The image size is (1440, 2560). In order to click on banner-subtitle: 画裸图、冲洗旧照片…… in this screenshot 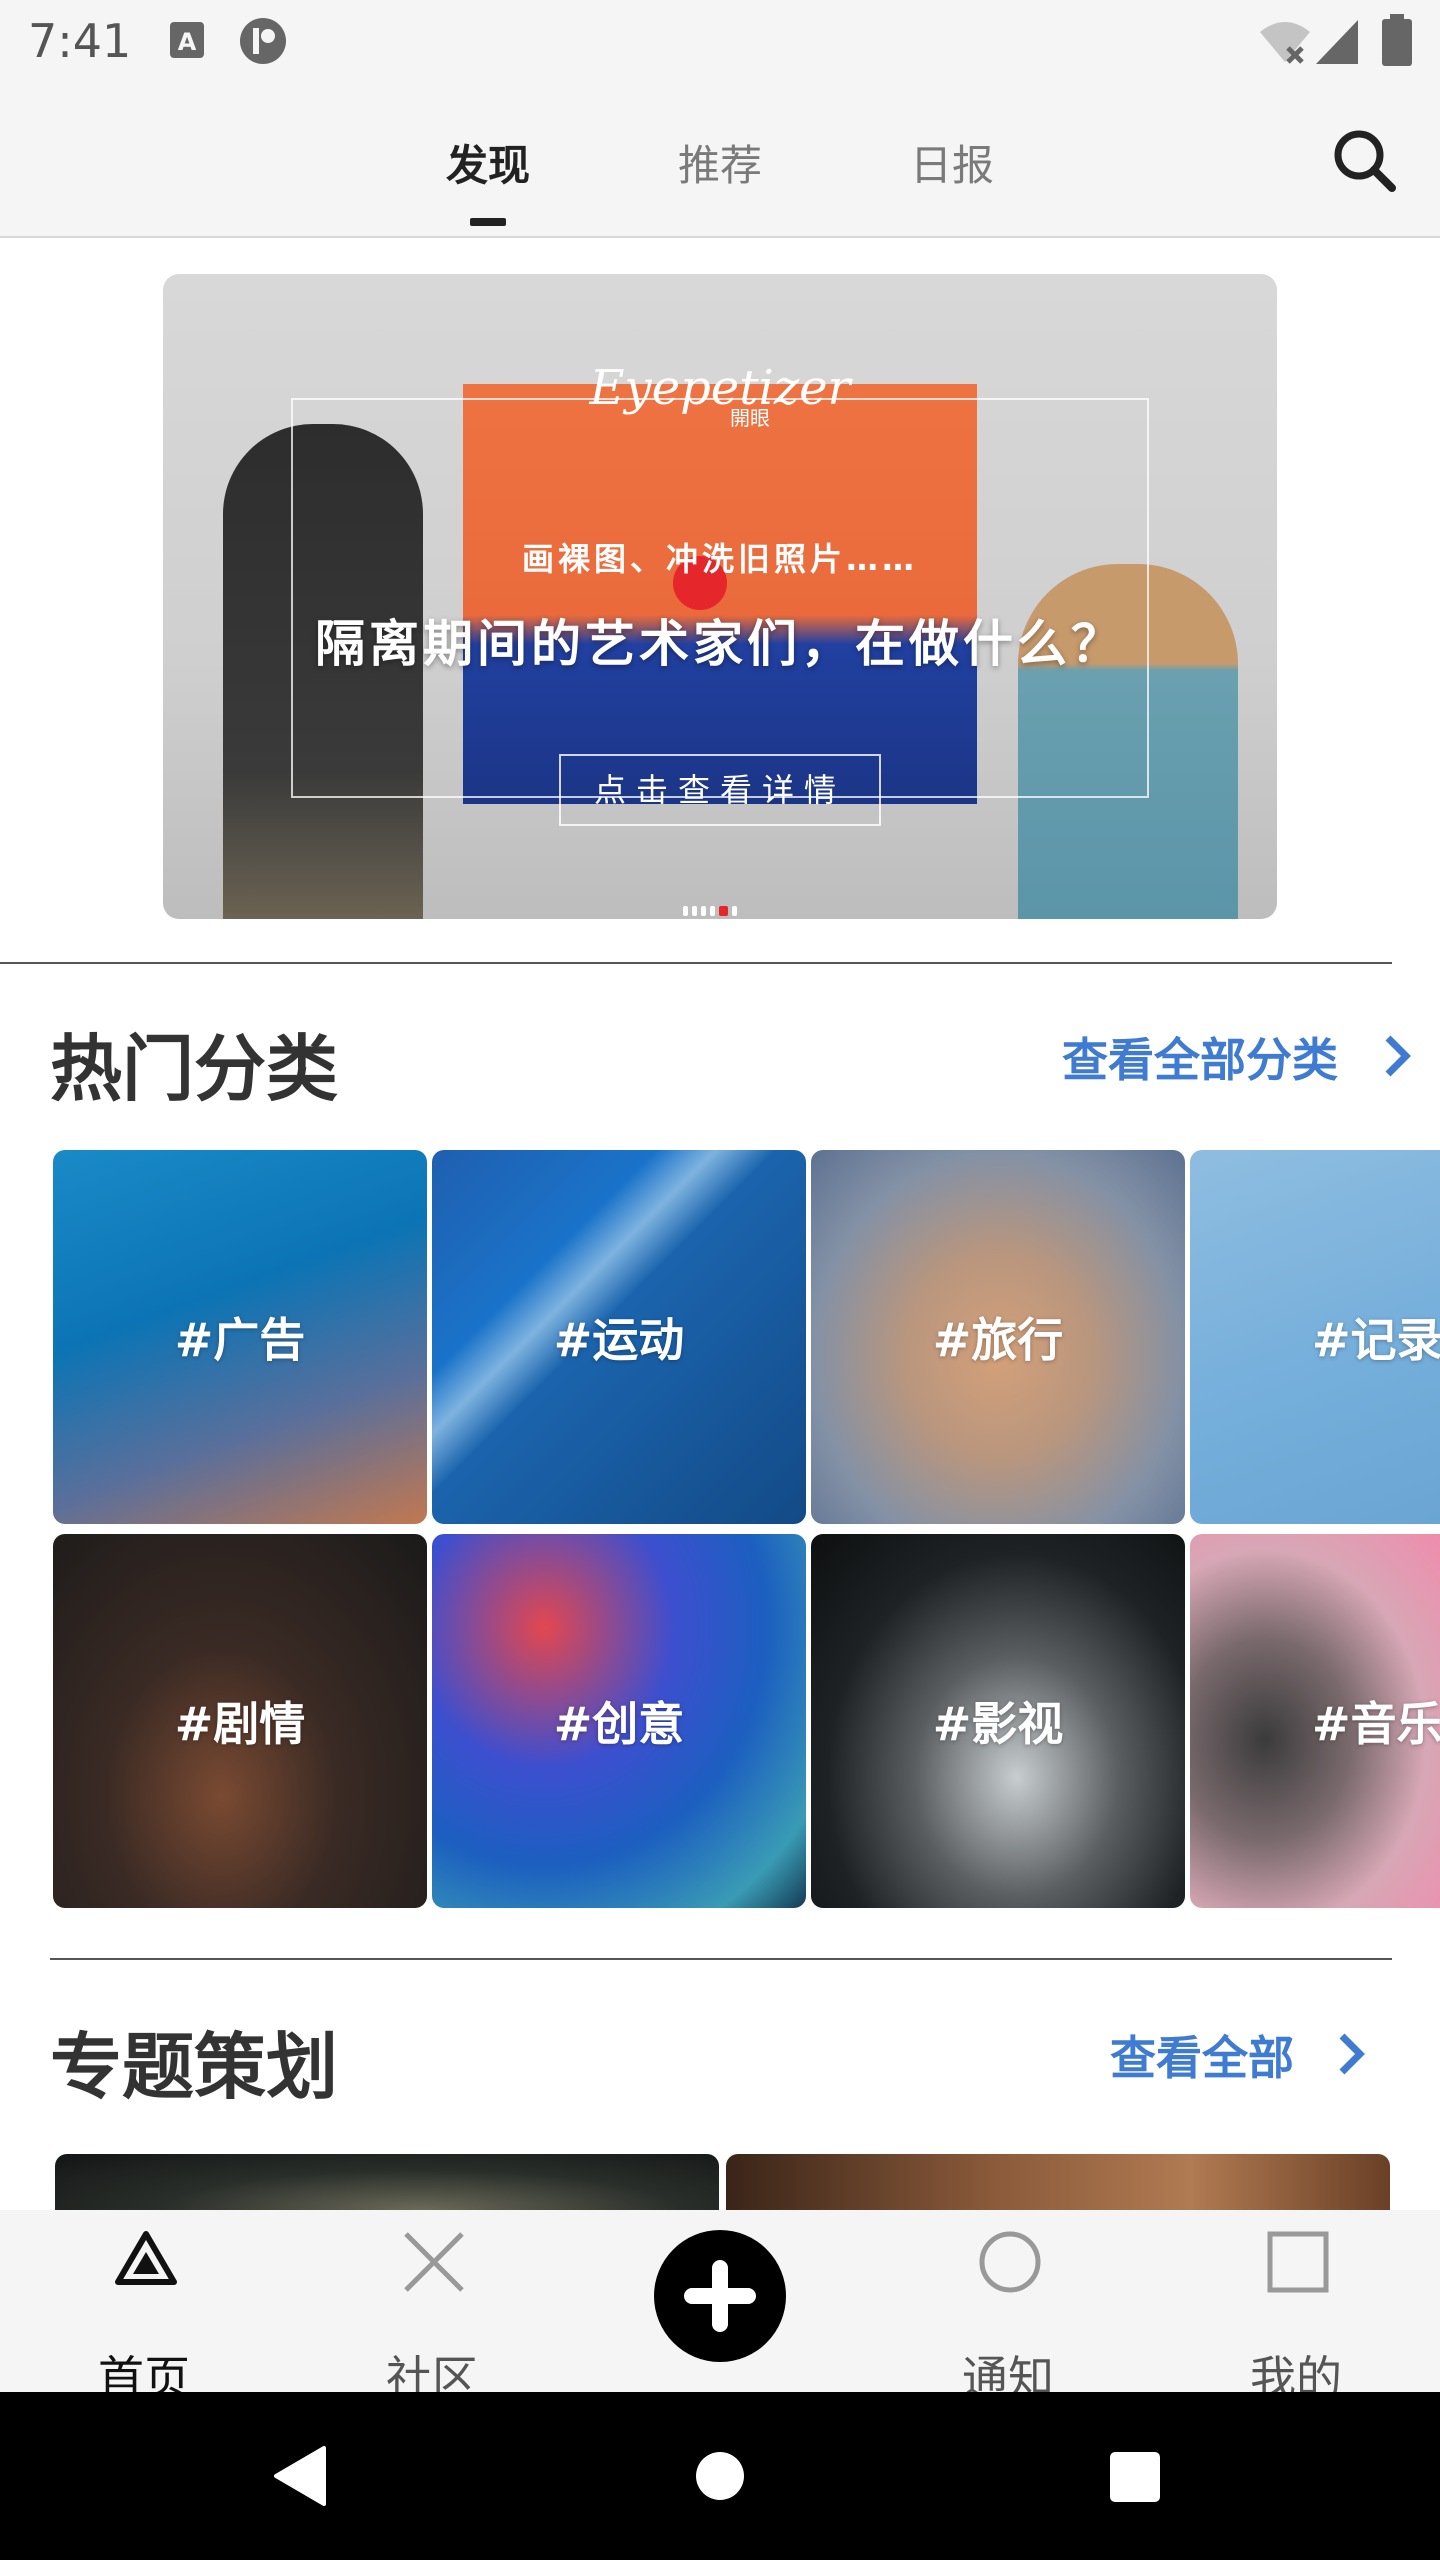, I will do `click(719, 559)`.